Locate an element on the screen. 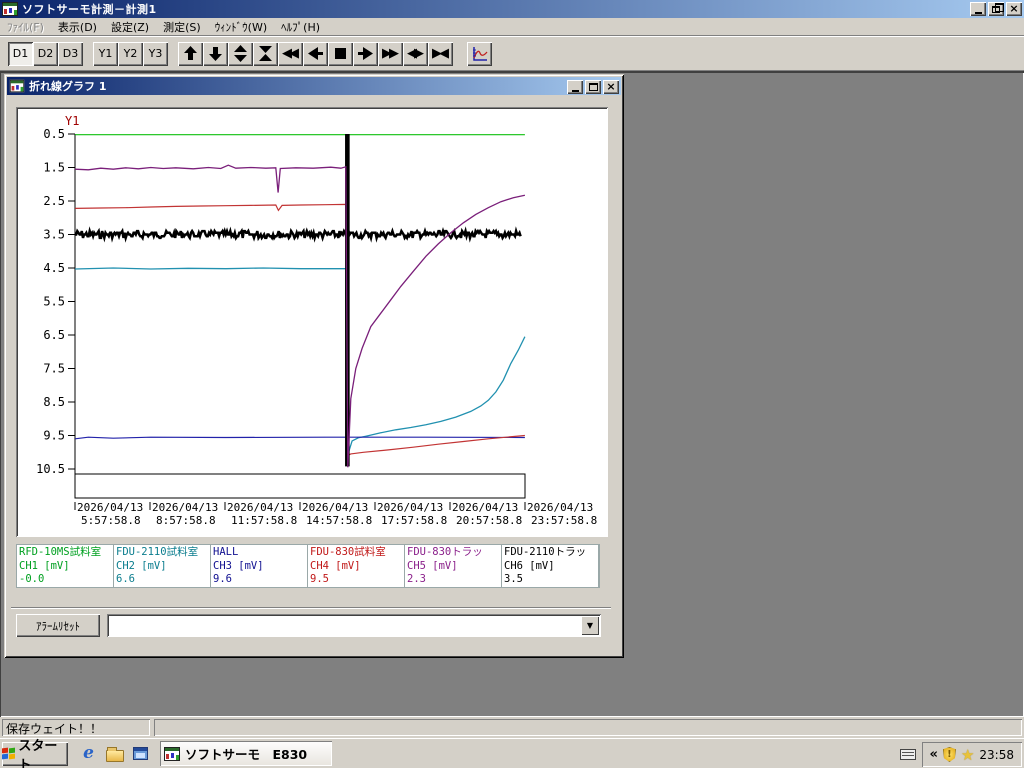 The width and height of the screenshot is (1024, 768). toolbar-fast-forward-icon: ▶▶ is located at coordinates (390, 53).